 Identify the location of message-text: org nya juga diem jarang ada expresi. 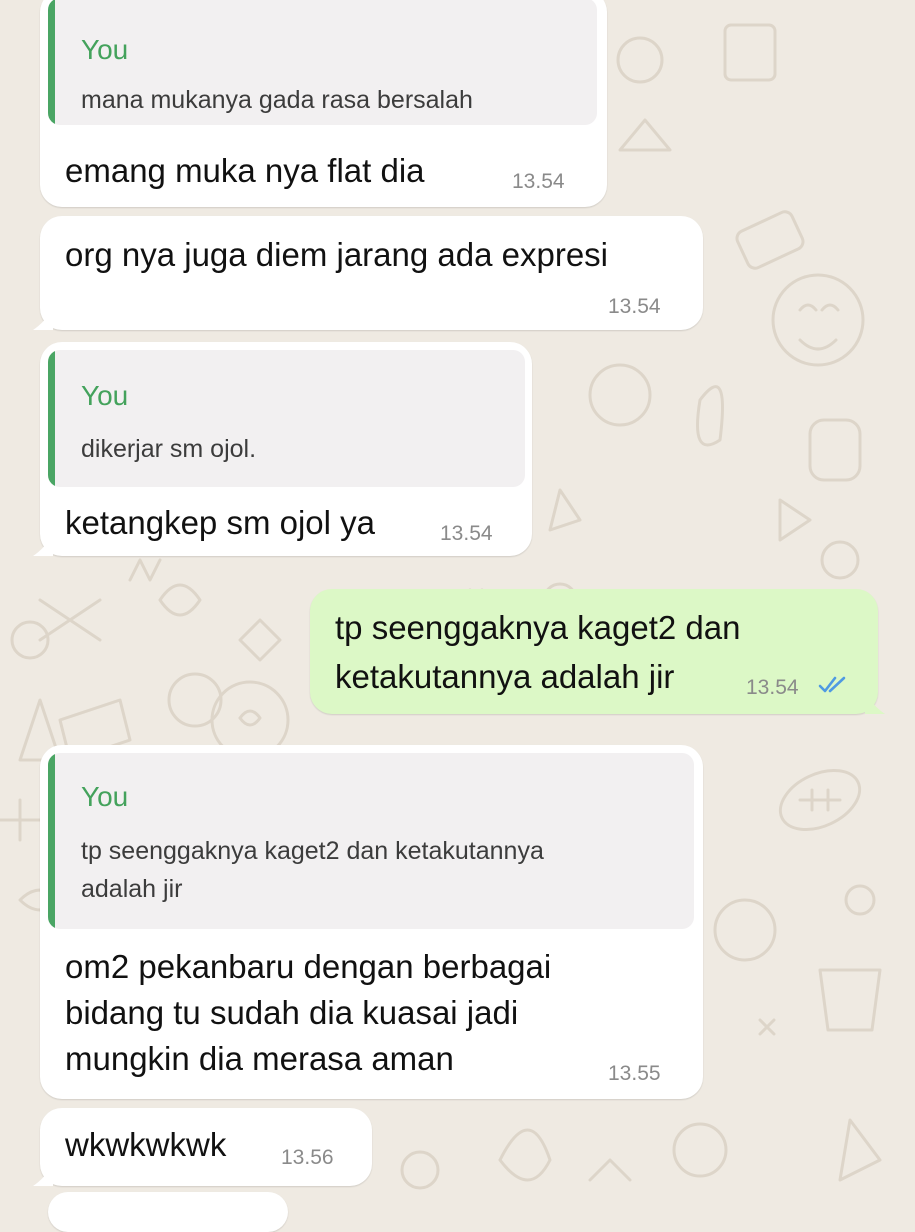
(337, 254).